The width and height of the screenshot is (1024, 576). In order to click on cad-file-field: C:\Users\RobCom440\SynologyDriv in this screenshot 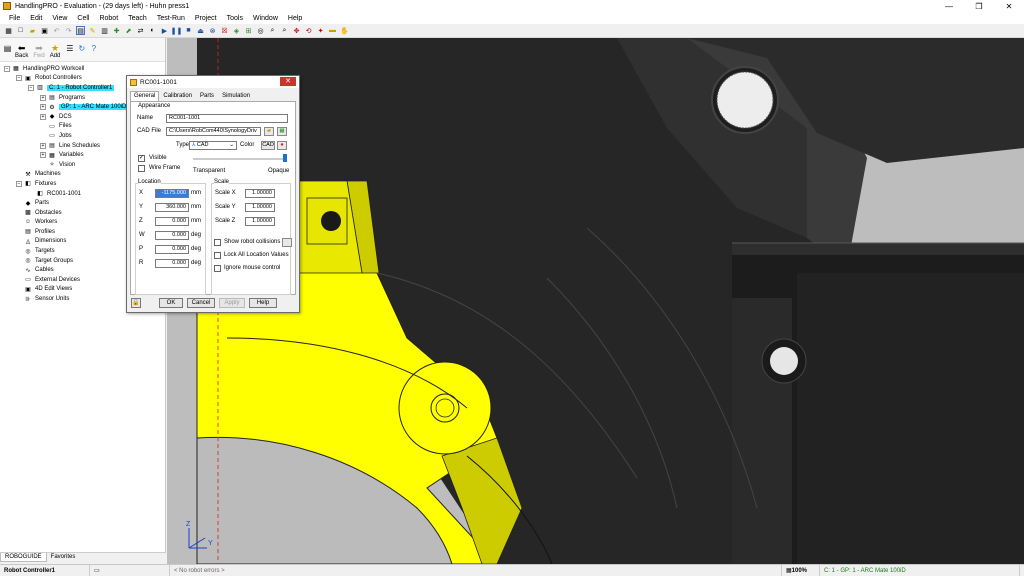, I will do `click(213, 131)`.